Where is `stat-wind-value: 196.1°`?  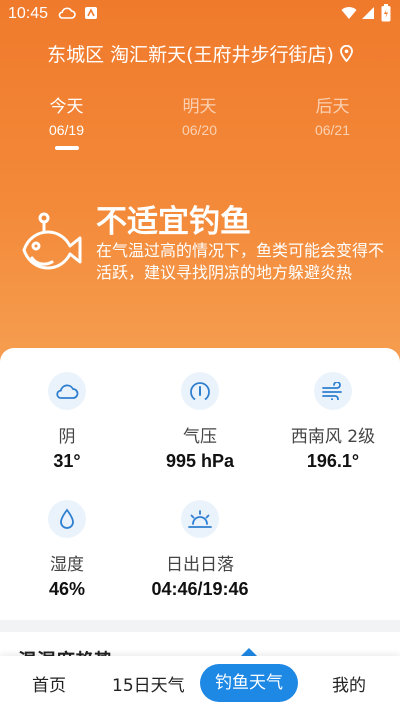
stat-wind-value: 196.1° is located at coordinates (333, 461).